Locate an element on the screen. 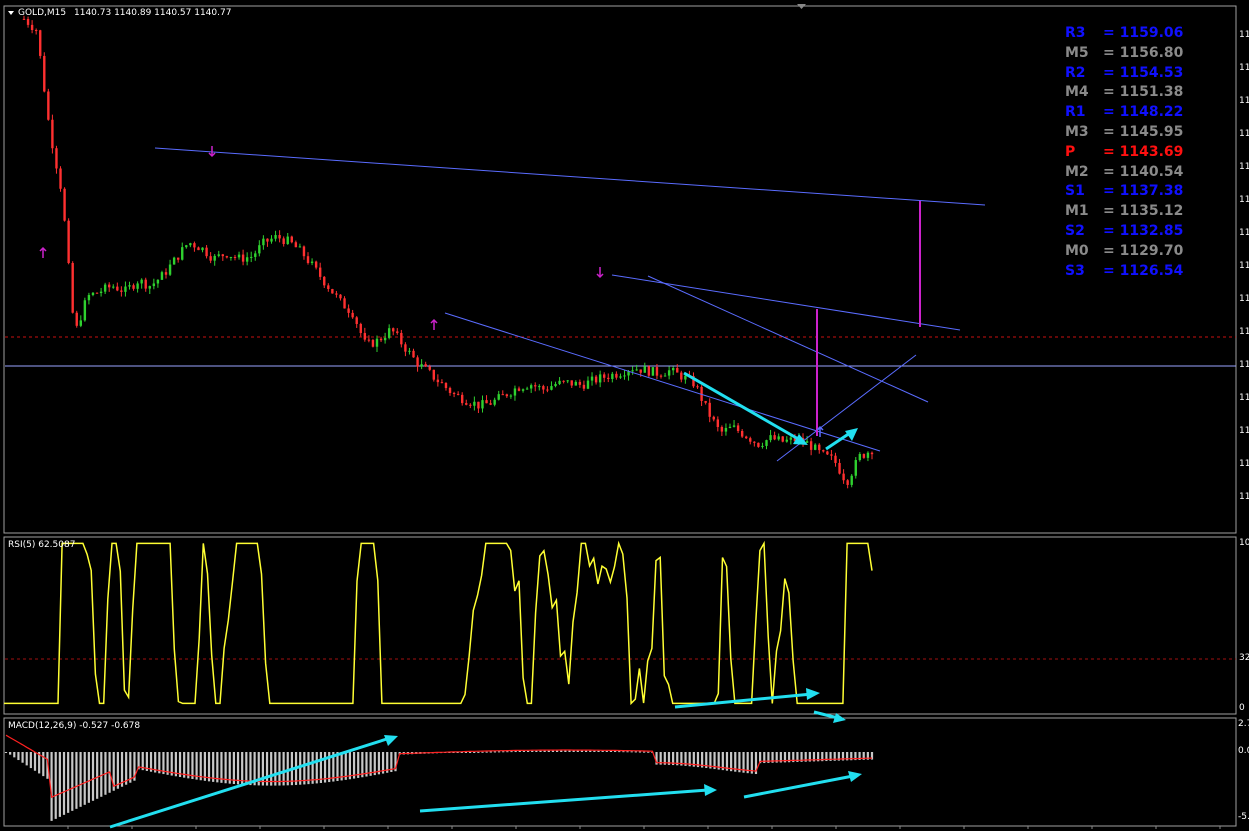 The width and height of the screenshot is (1249, 831). rsi-title: RSI(5) 62.5087 is located at coordinates (42, 545).